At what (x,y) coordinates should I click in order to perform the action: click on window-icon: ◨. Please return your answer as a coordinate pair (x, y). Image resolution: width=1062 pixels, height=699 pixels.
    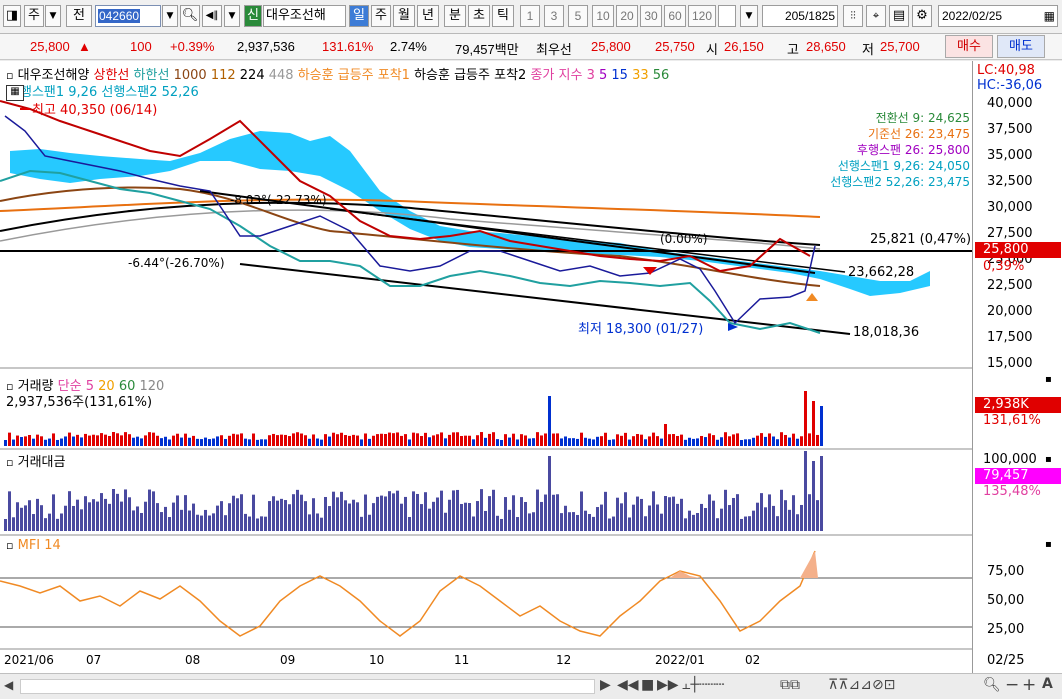
    Looking at the image, I should click on (12, 16).